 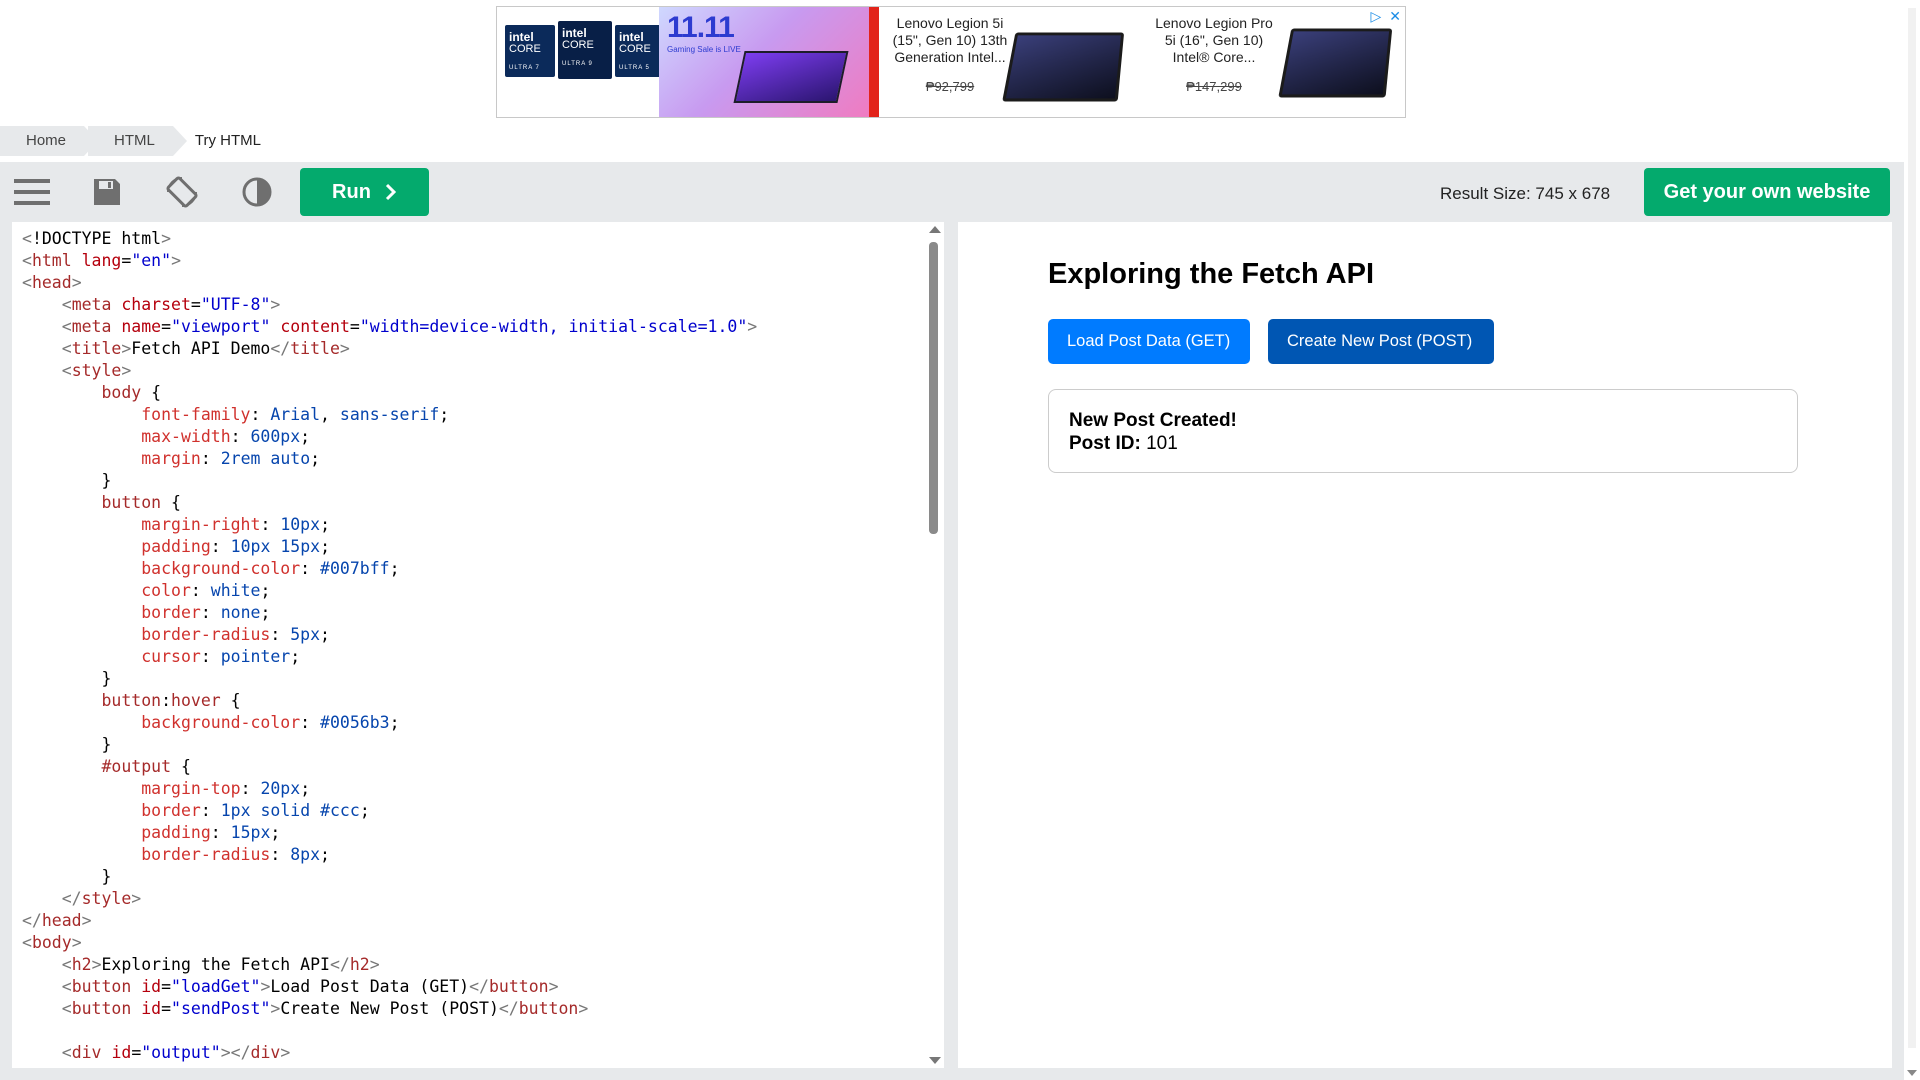 I want to click on intel-chip-logo: intel CORE ULTRA 9, so click(x=585, y=50).